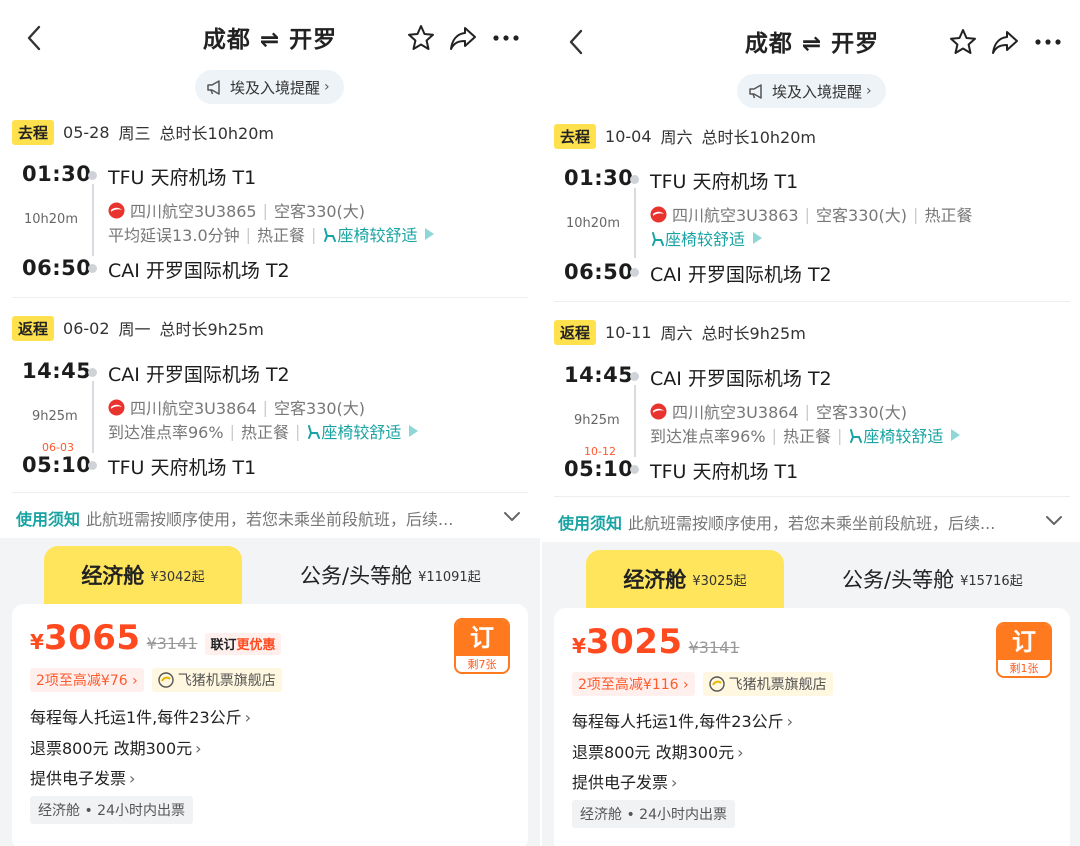 This screenshot has width=1080, height=846. I want to click on original-price: ¥3141, so click(714, 647).